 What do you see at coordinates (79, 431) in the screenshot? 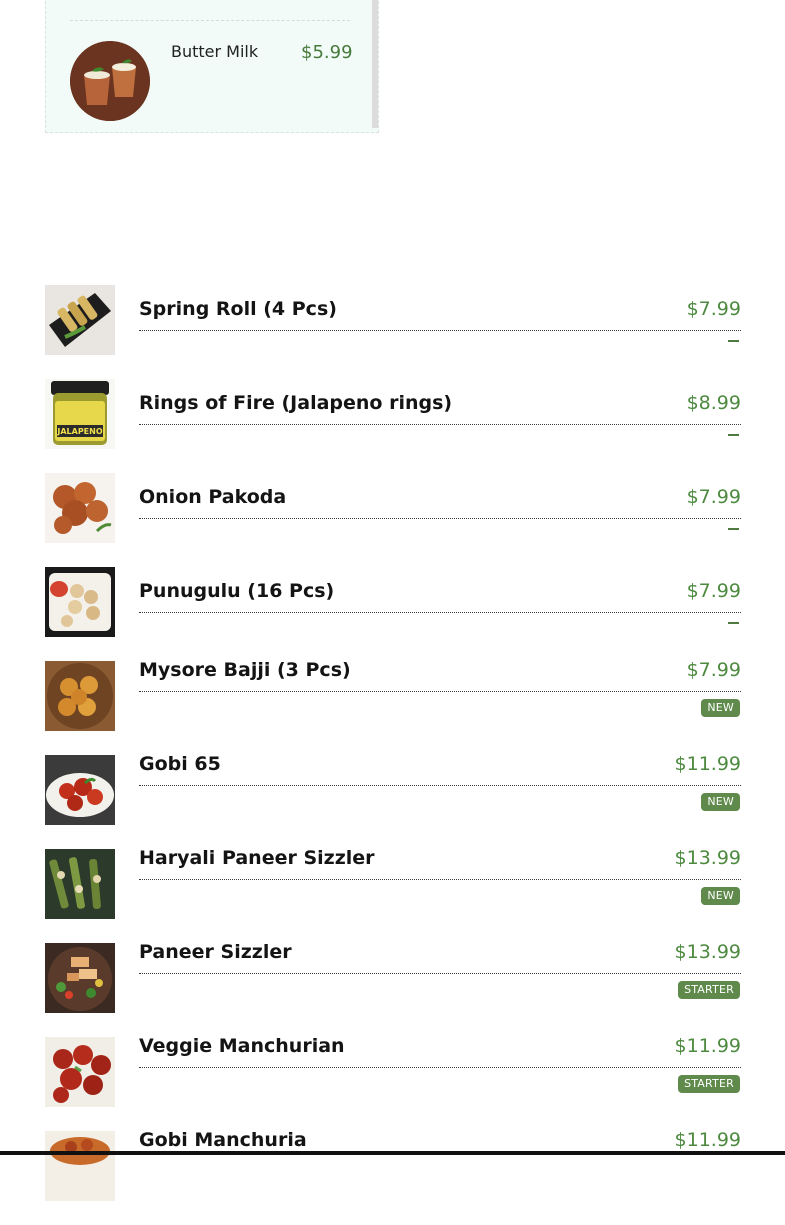
I see `svg-text: JALAPENO` at bounding box center [79, 431].